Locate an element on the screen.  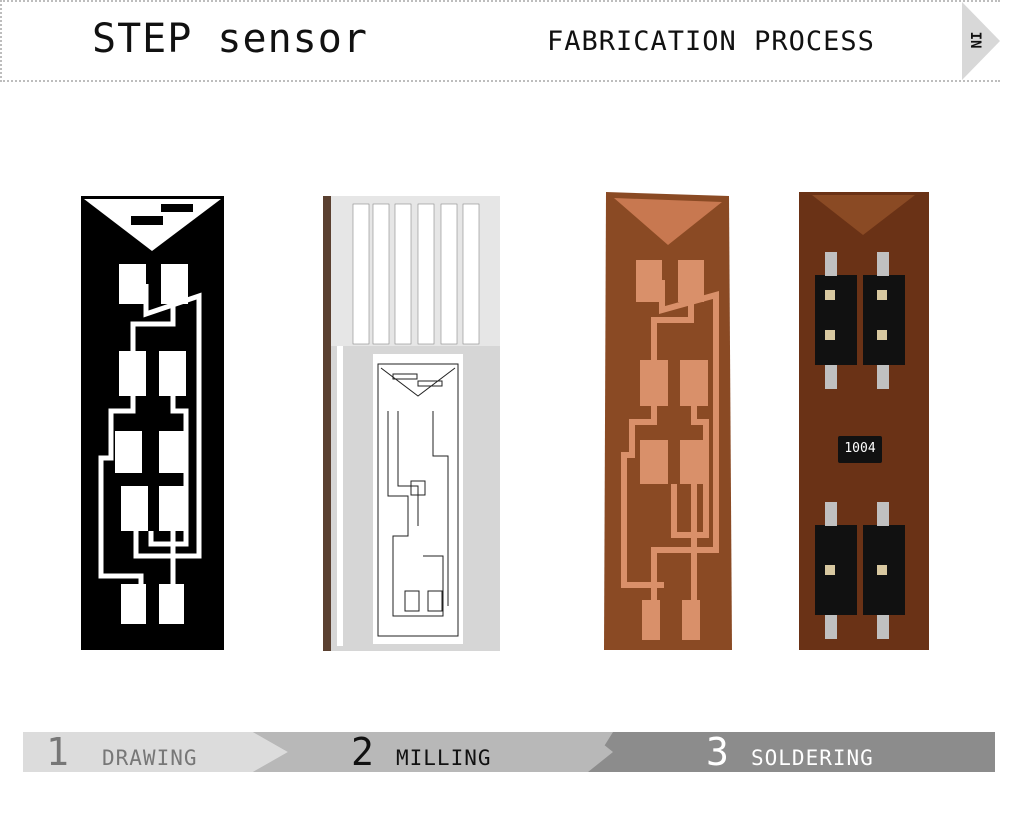
soldered-board-image is located at coordinates (864, 421).